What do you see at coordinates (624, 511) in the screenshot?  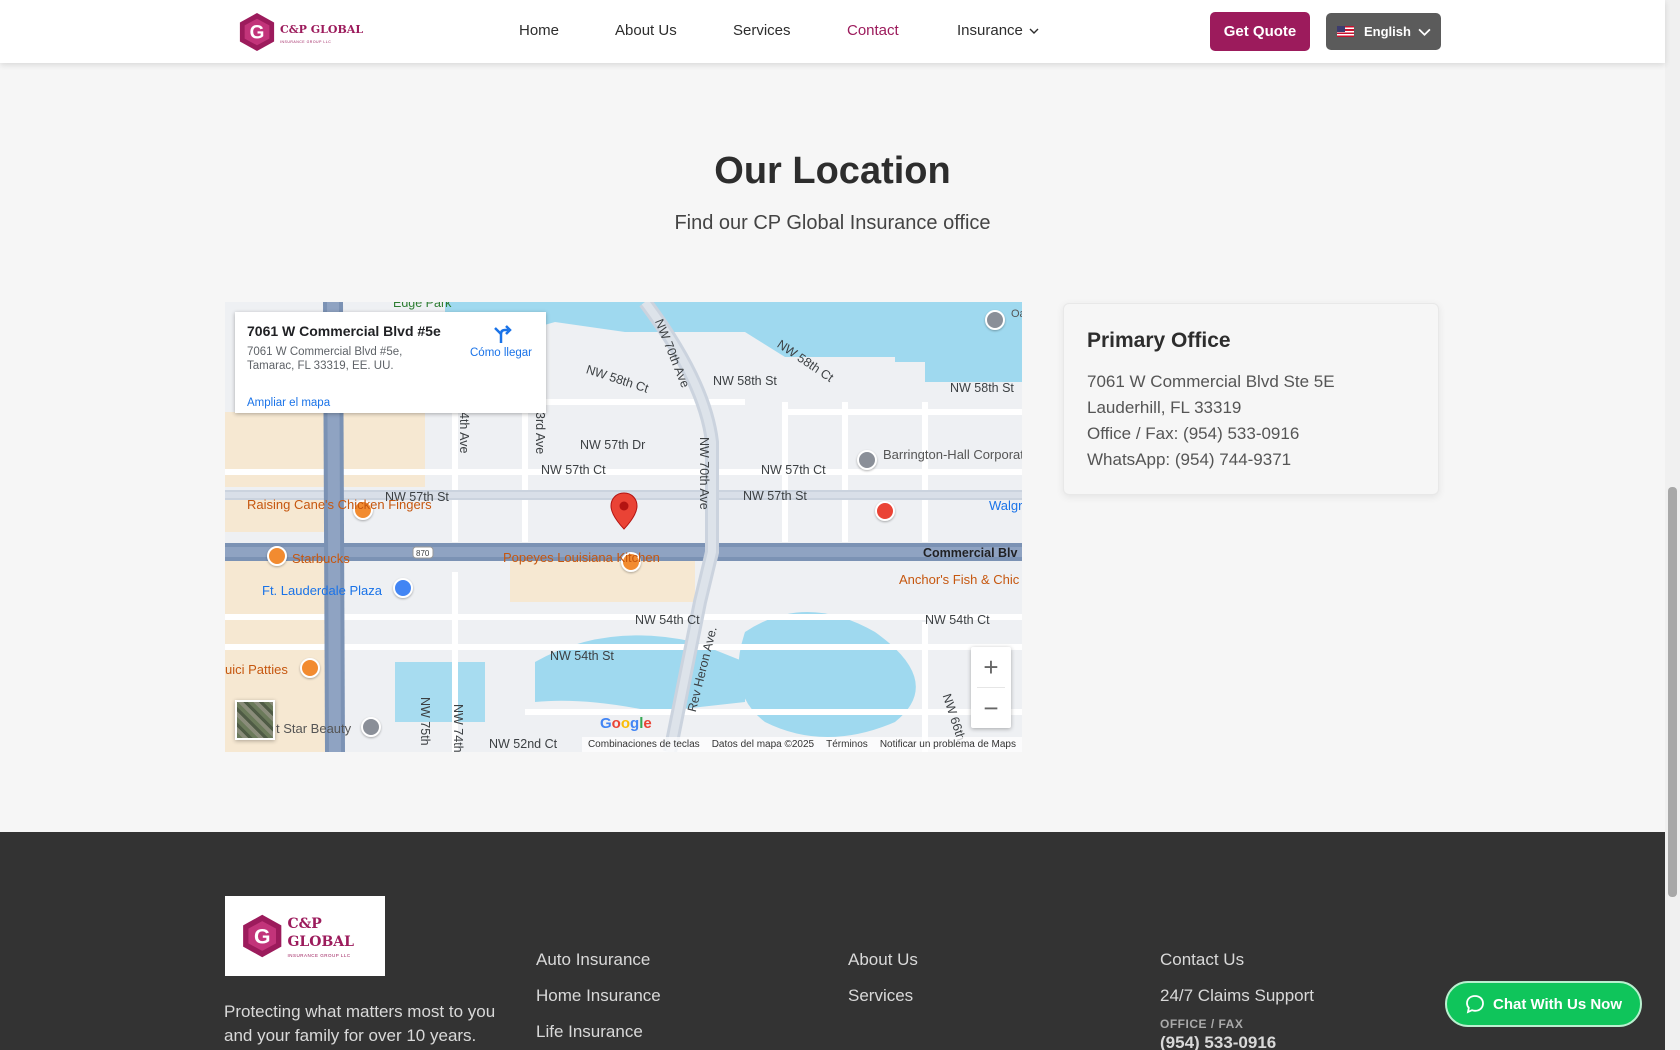 I see `map-marker-icon` at bounding box center [624, 511].